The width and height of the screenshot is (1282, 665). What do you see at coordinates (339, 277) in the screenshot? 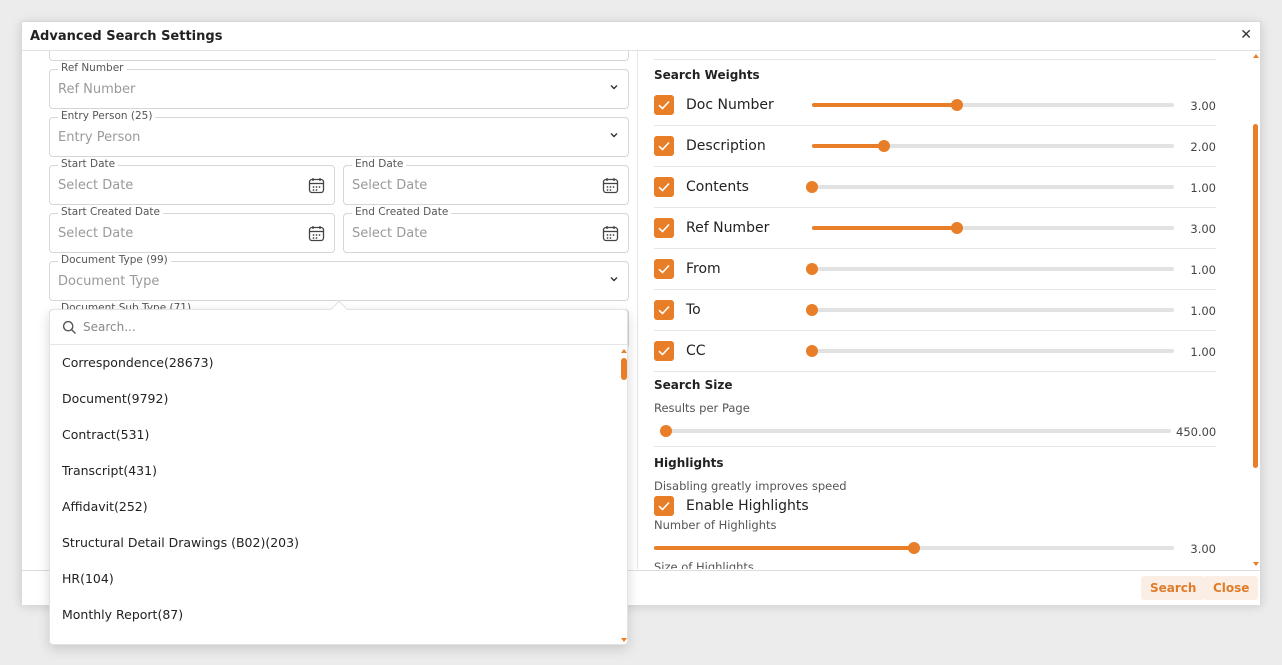
I see `document-type-select: Document Type (99) Document Type` at bounding box center [339, 277].